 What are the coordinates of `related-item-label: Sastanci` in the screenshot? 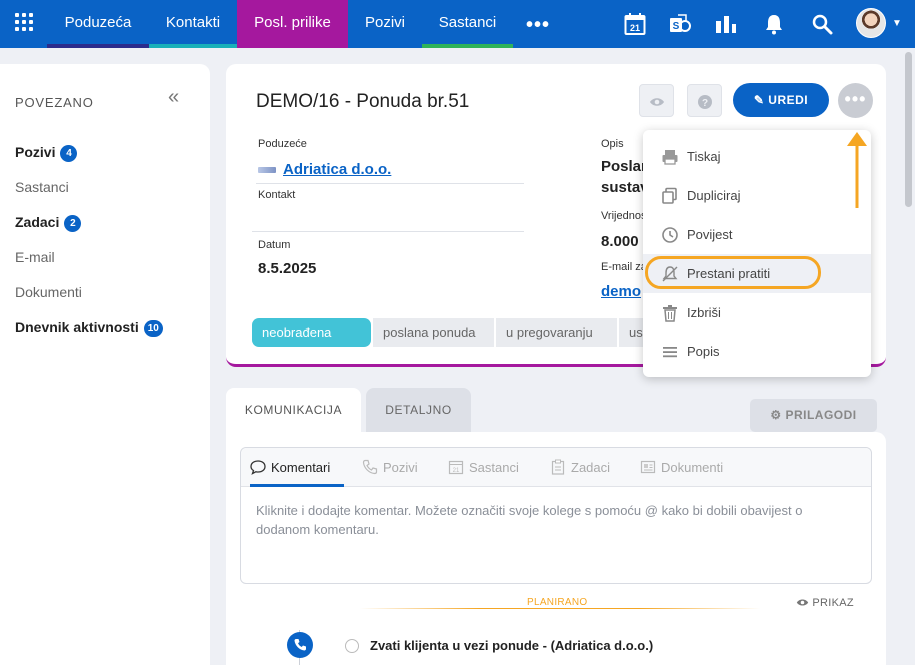 It's located at (42, 187).